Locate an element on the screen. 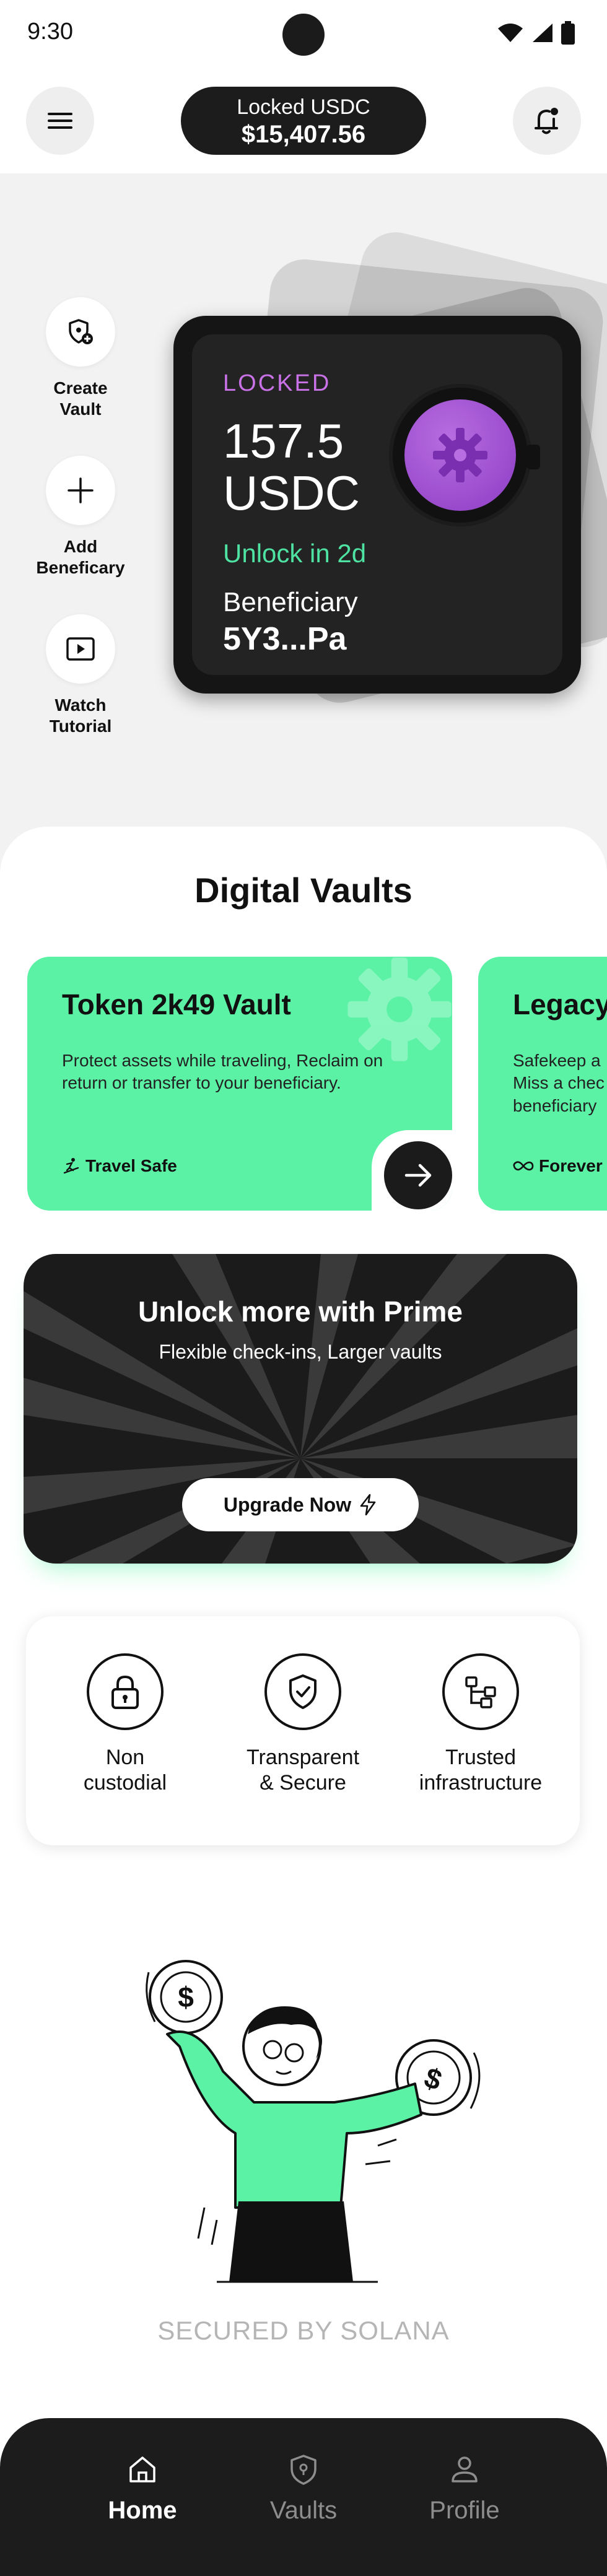 This screenshot has width=607, height=2576. person-icon is located at coordinates (465, 2469).